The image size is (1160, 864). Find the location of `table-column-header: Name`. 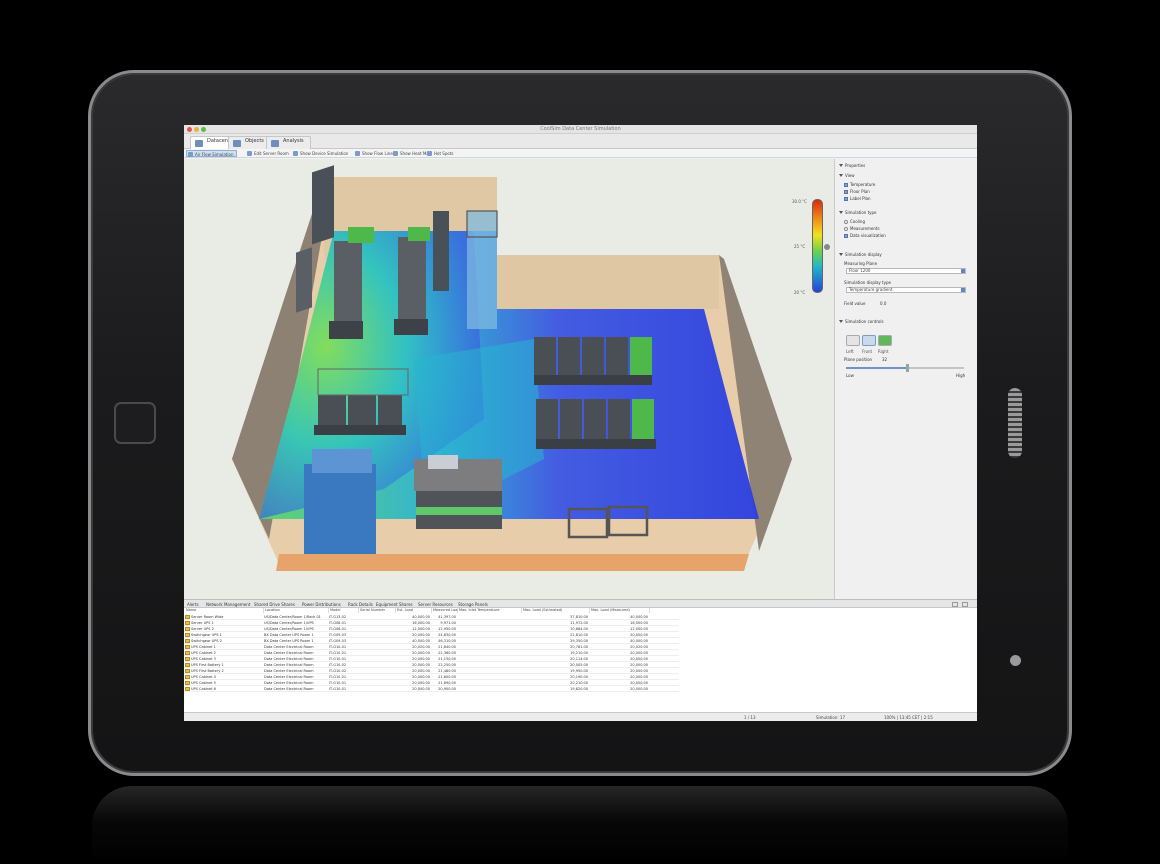

table-column-header: Name is located at coordinates (224, 610).